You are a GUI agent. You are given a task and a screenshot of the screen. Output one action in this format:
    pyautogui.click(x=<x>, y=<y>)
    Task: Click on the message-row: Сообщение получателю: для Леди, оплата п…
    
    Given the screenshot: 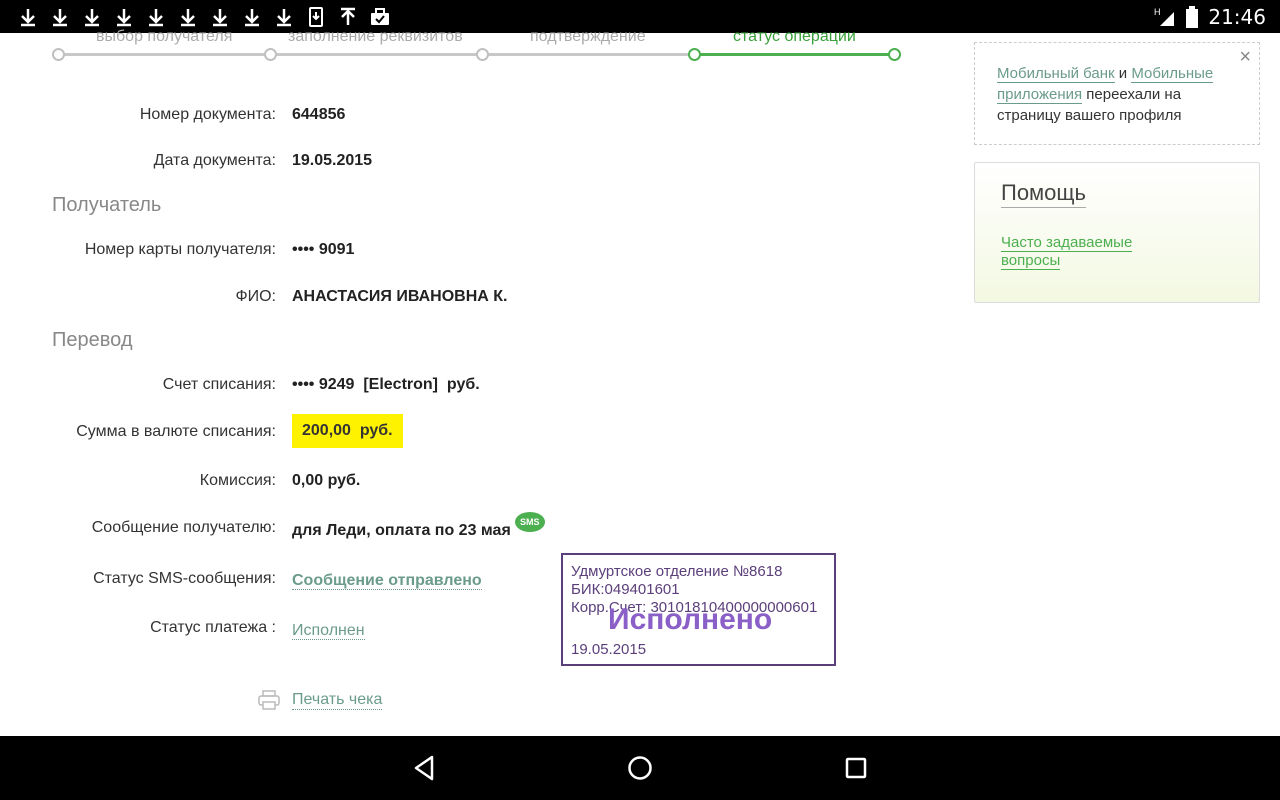 What is the action you would take?
    pyautogui.click(x=482, y=527)
    